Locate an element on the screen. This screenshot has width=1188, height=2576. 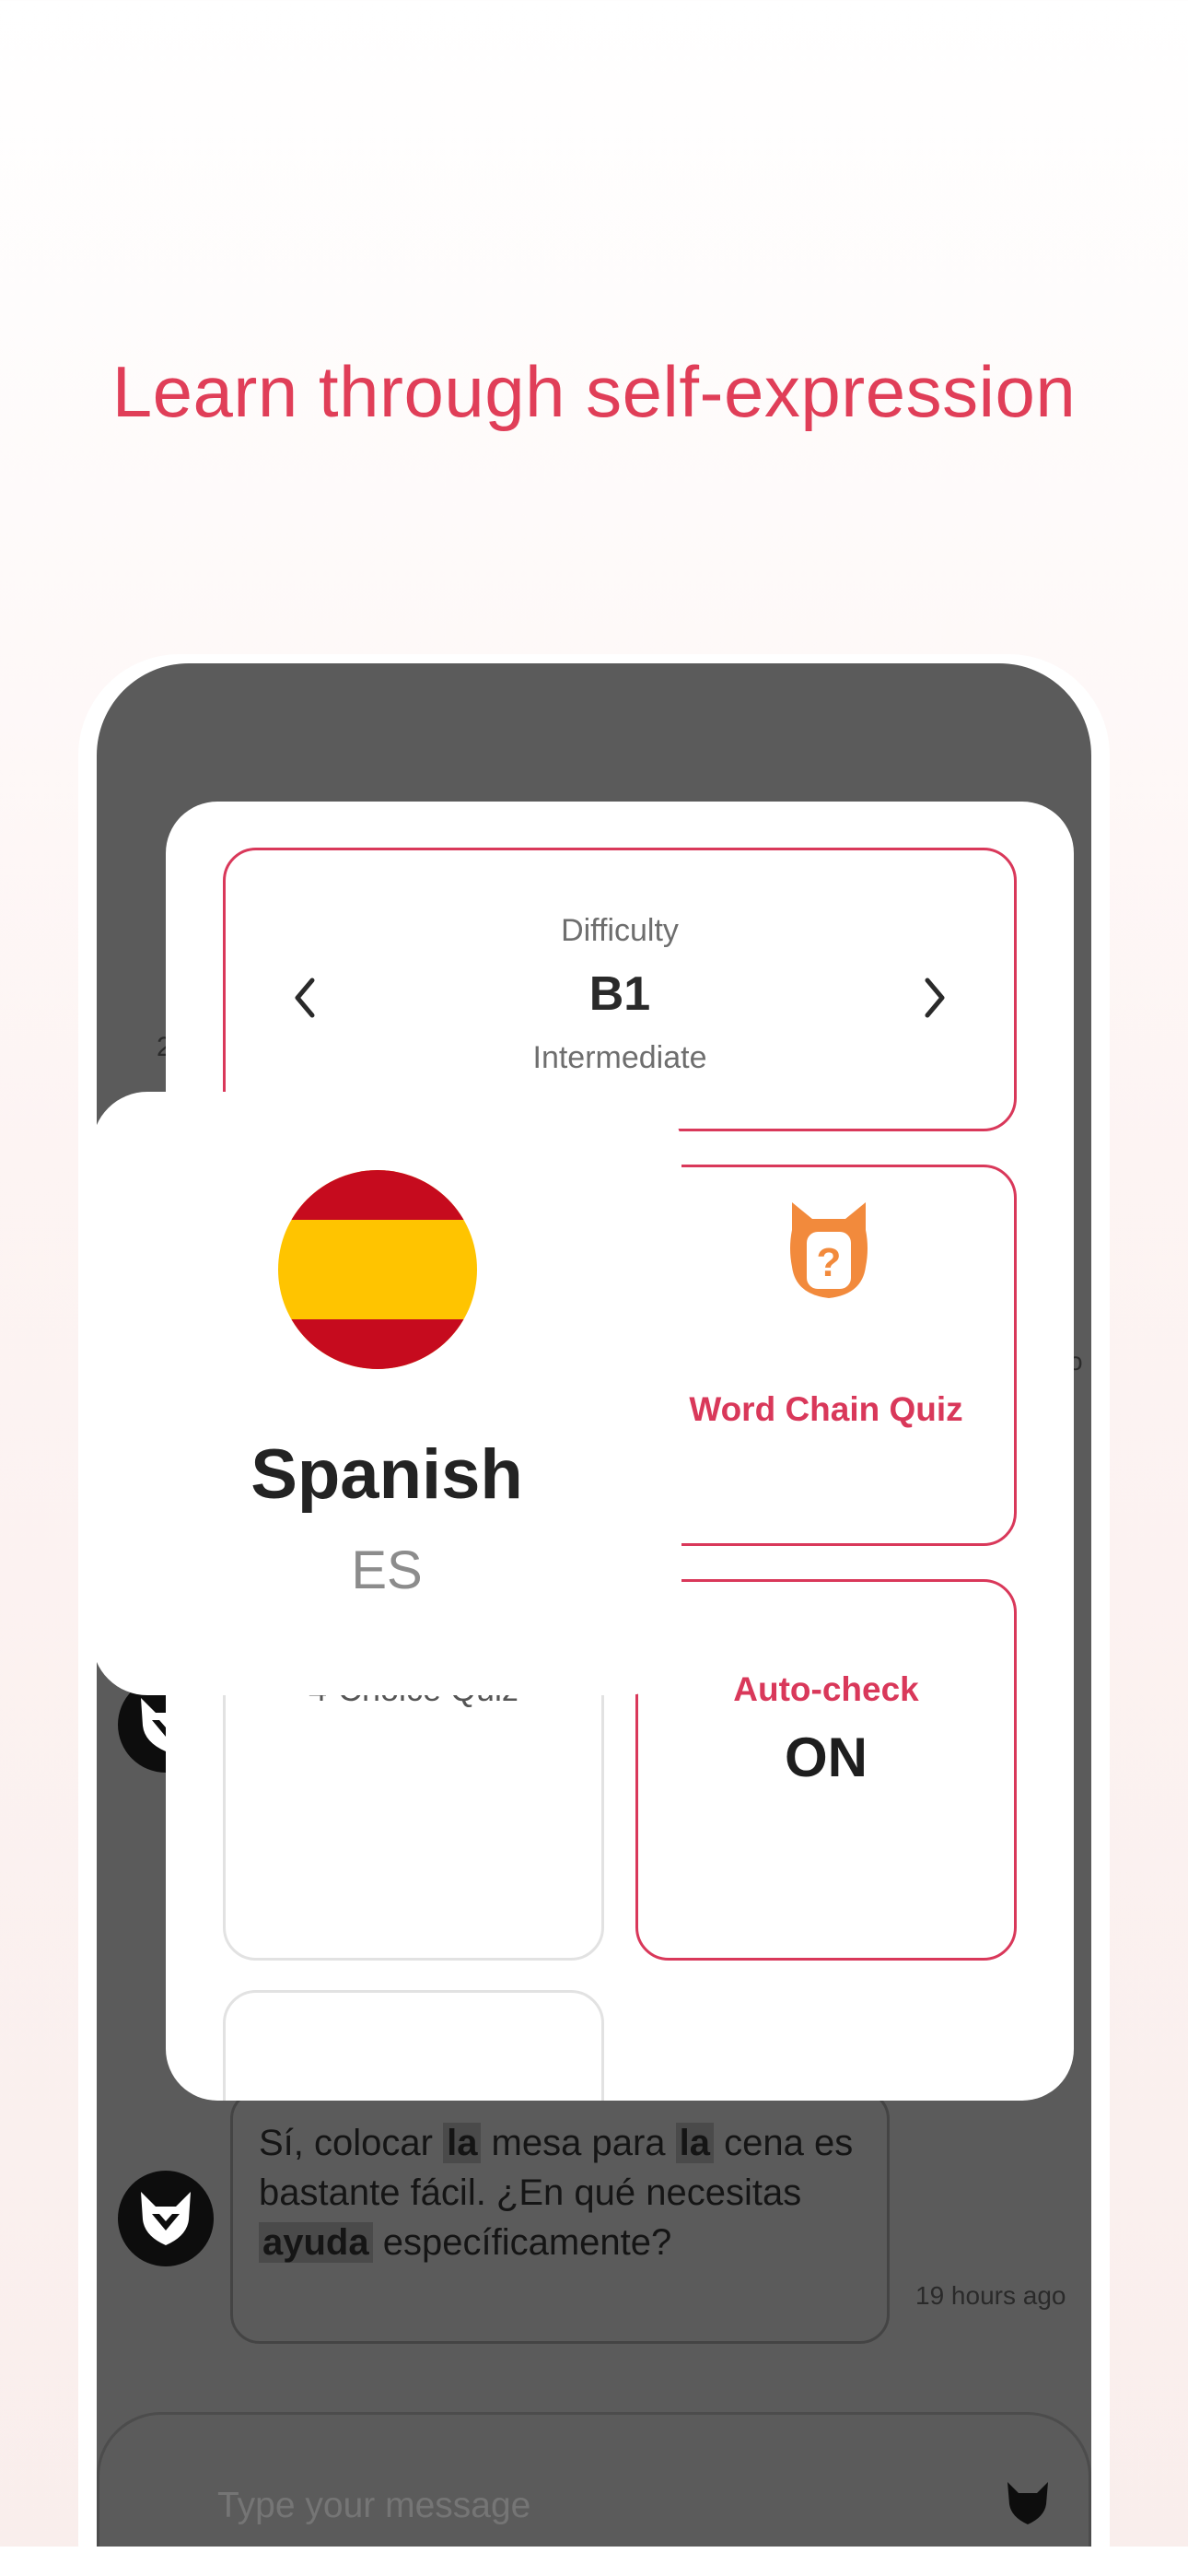
chevron-left-icon is located at coordinates (304, 998).